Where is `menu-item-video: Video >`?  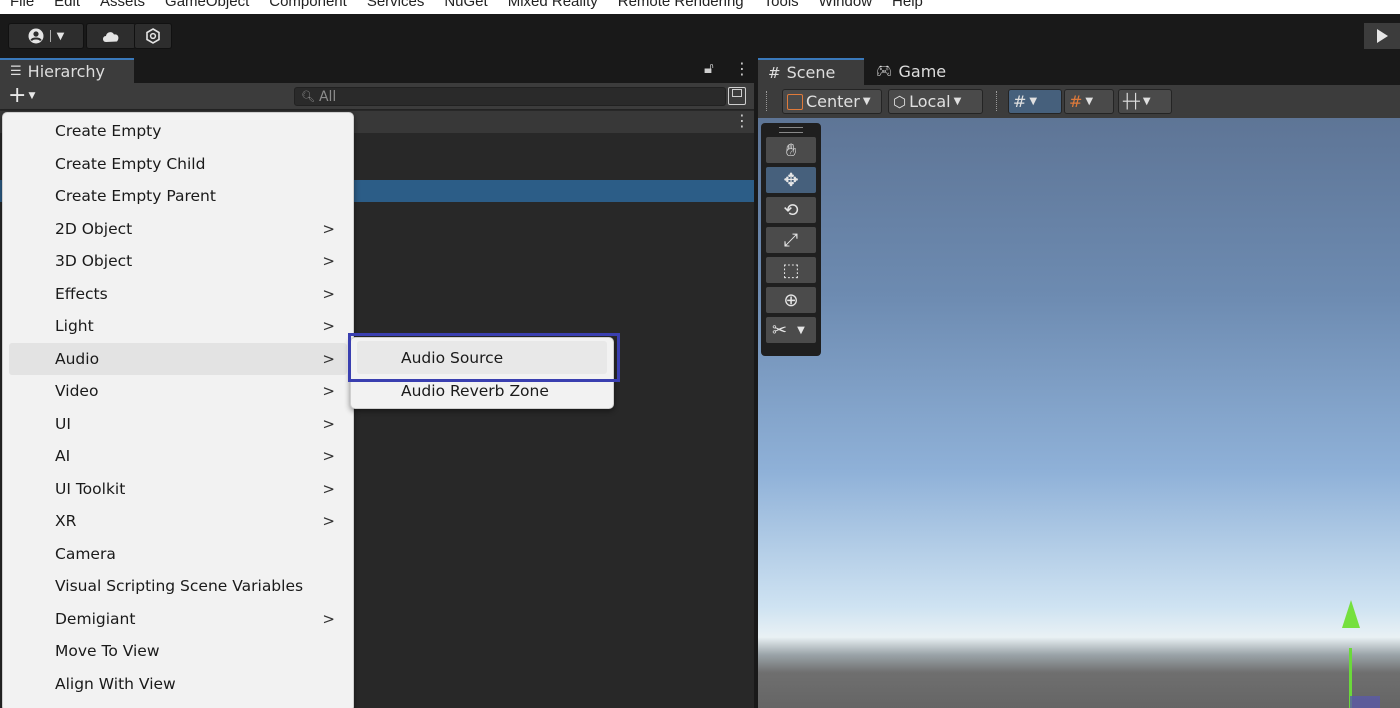 menu-item-video: Video > is located at coordinates (178, 391).